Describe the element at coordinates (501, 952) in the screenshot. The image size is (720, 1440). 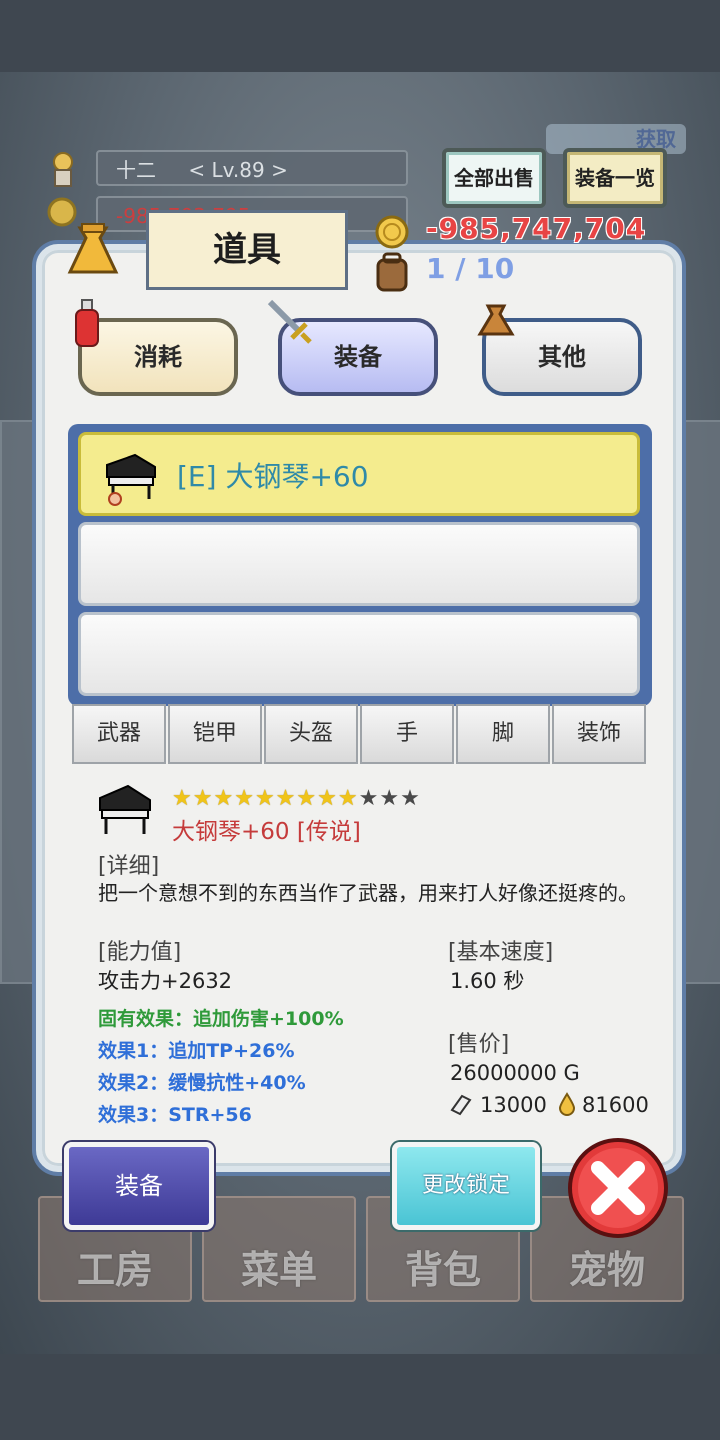
I see `speed-header: [基本速度]` at that location.